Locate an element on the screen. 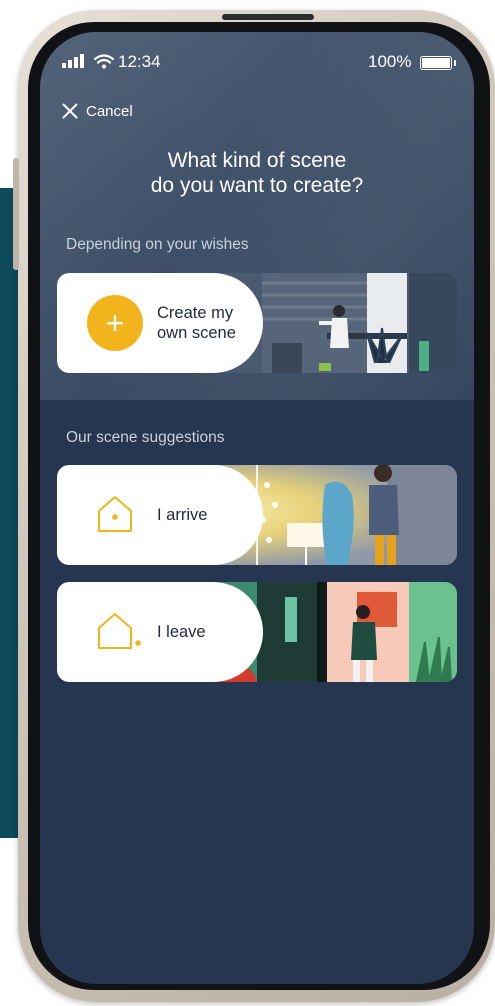  create-card-label-line1: Create my is located at coordinates (195, 313).